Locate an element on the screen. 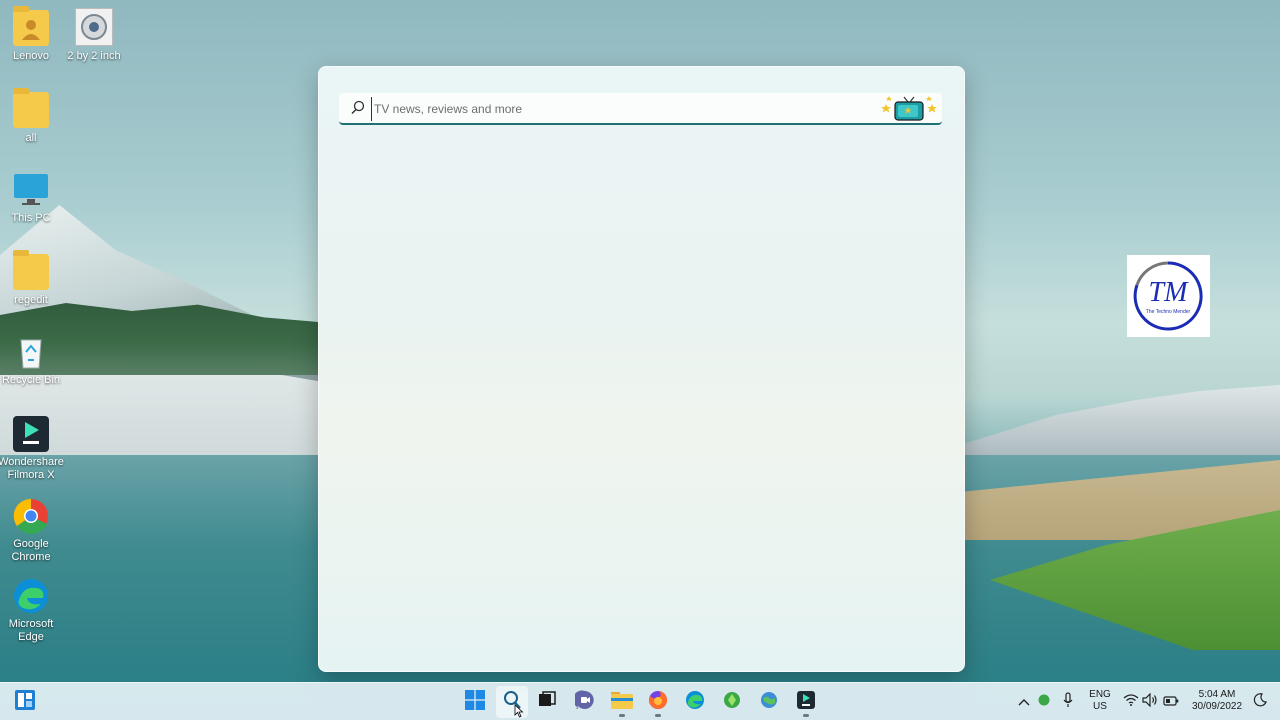  task-view-icon is located at coordinates (547, 702).